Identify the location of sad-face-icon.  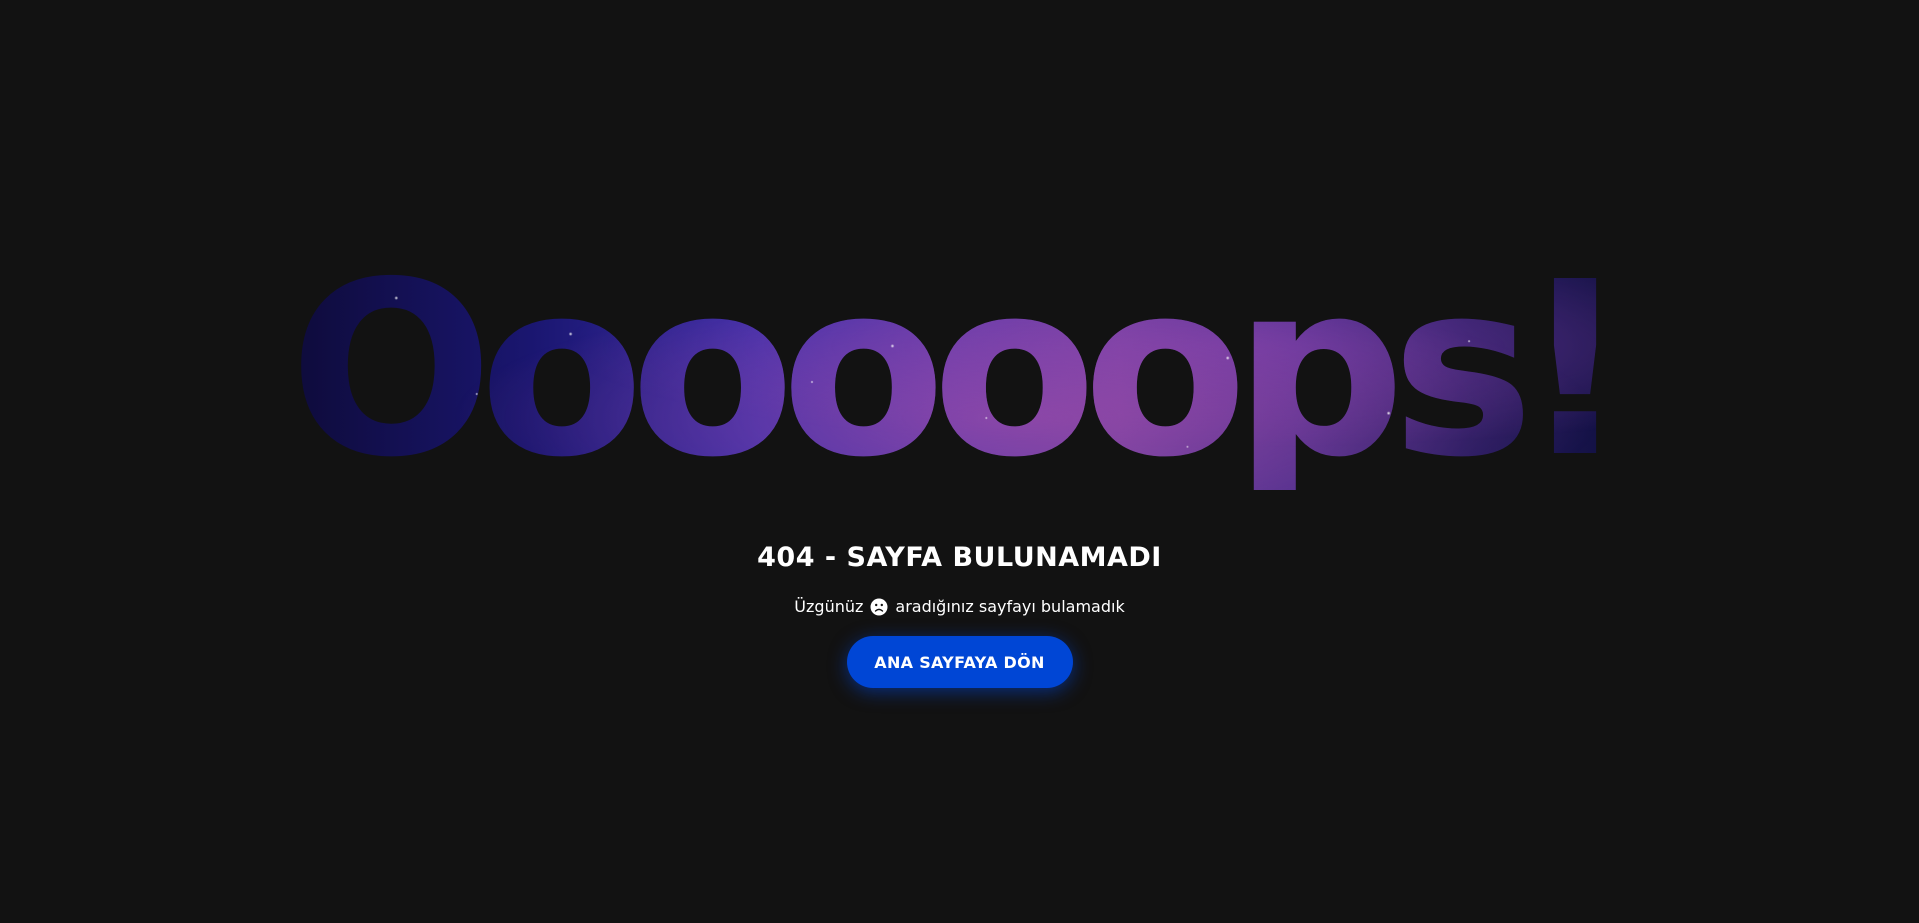
(879, 607).